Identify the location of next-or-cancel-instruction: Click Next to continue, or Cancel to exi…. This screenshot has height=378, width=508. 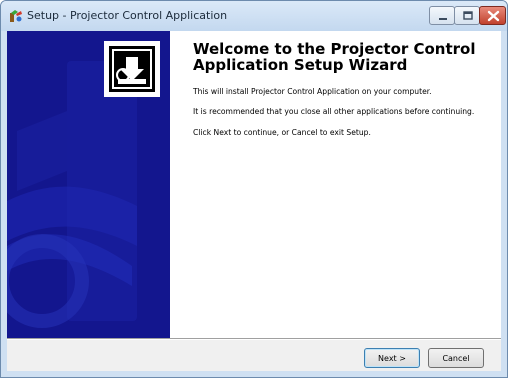
(282, 132).